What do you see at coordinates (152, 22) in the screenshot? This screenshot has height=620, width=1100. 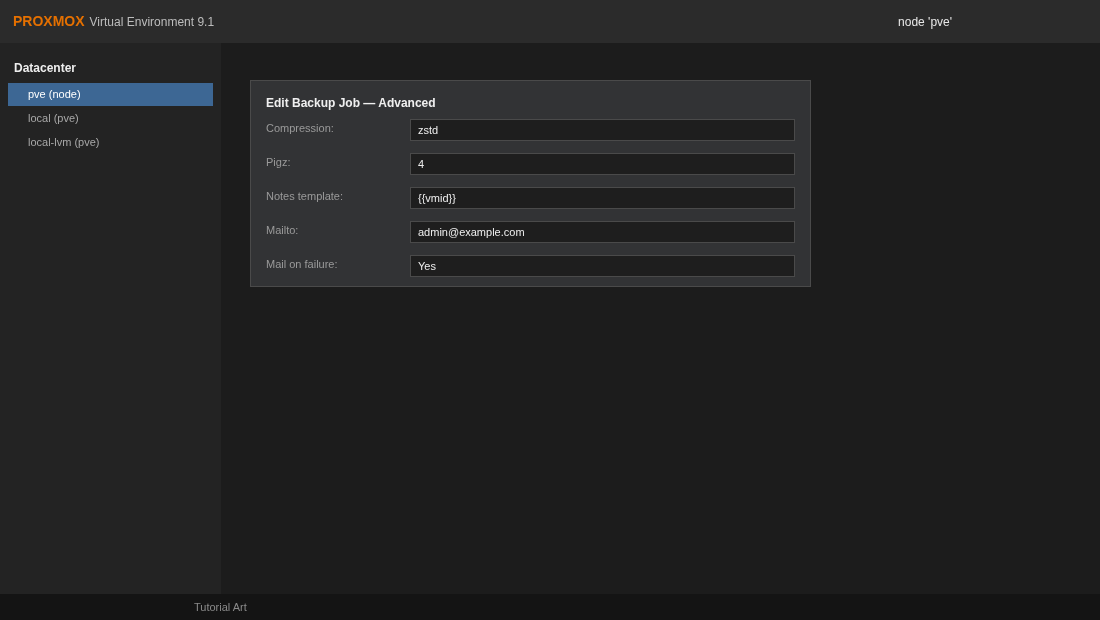 I see `product-title: Virtual Environment 9.1` at bounding box center [152, 22].